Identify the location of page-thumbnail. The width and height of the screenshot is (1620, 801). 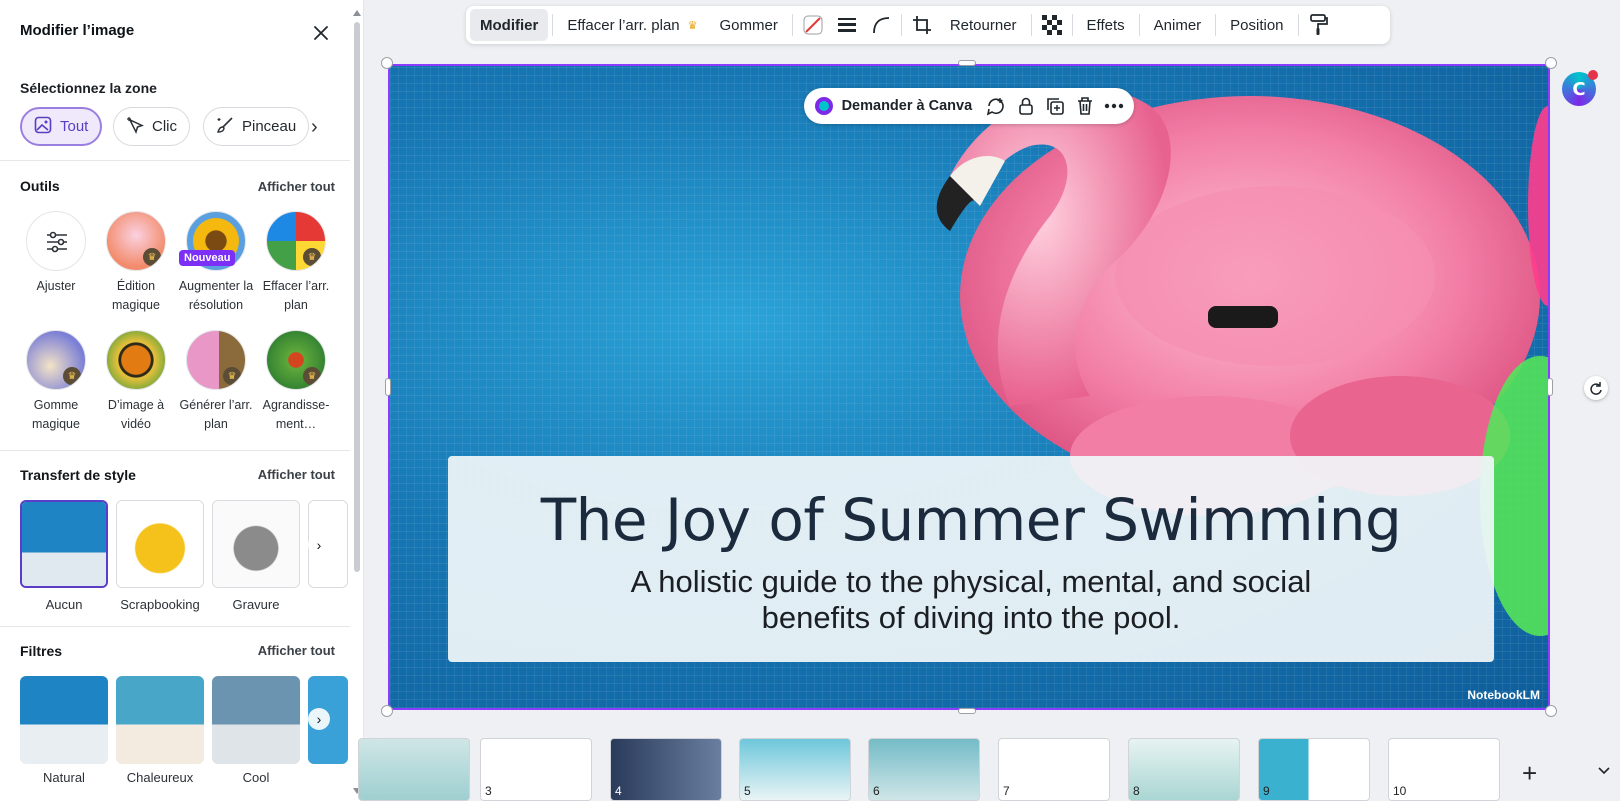
(414, 769).